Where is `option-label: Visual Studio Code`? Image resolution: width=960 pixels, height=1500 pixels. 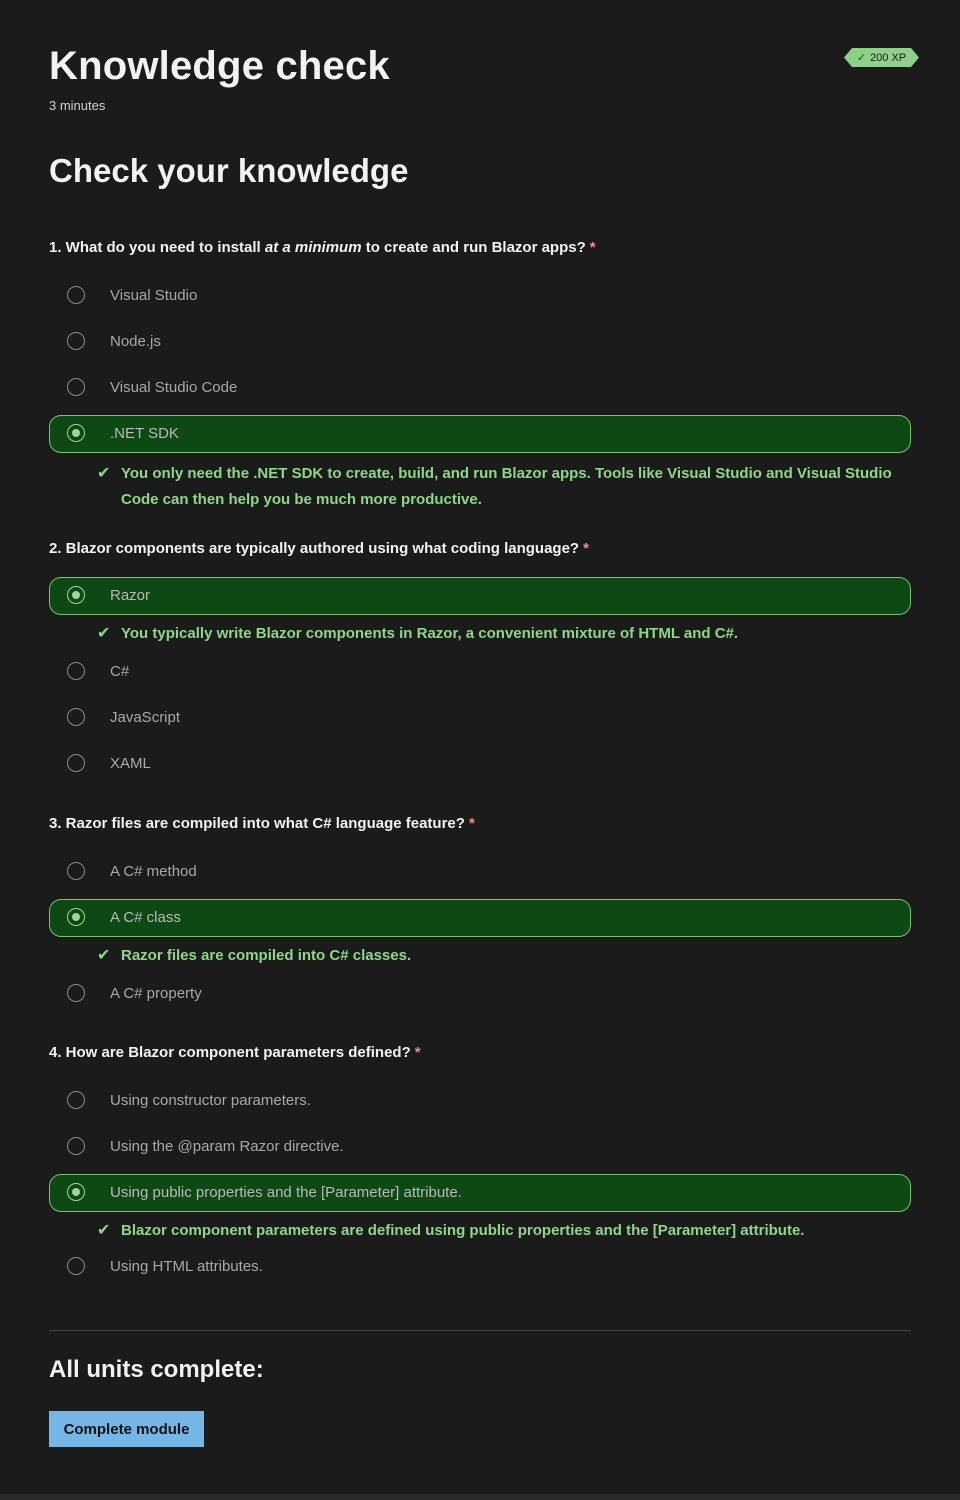
option-label: Visual Studio Code is located at coordinates (174, 387).